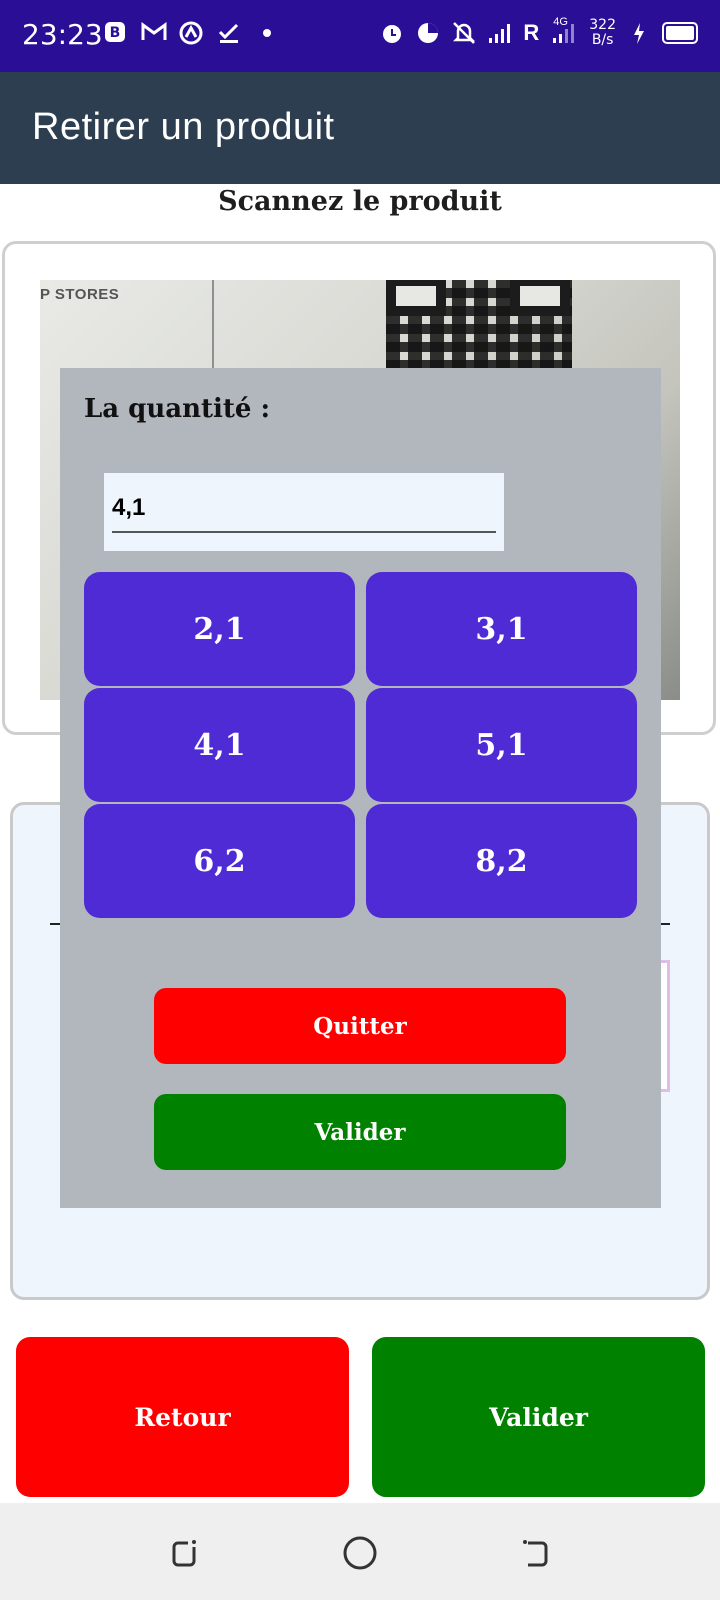  I want to click on qr-finder-right, so click(540, 298).